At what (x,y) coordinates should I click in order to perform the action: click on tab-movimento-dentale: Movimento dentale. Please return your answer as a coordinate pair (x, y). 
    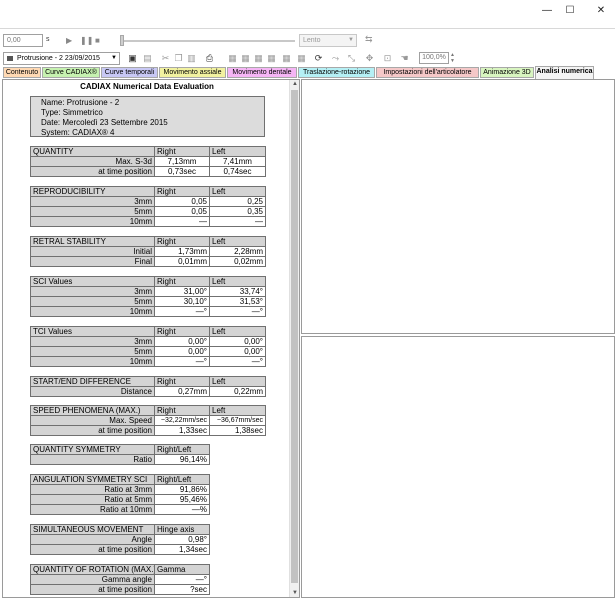
    Looking at the image, I should click on (262, 72).